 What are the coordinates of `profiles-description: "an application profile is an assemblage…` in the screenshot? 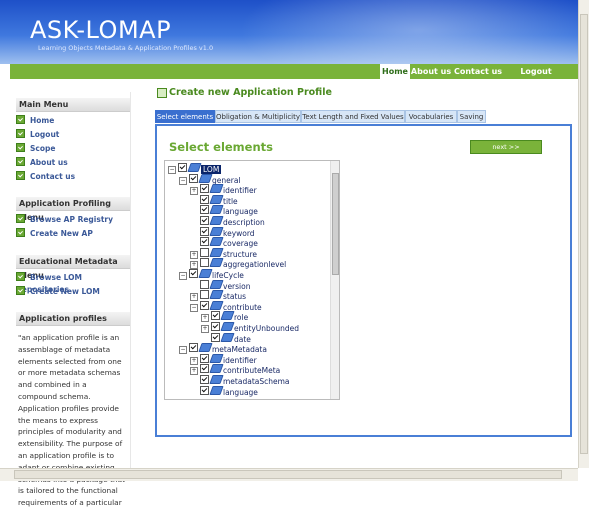 It's located at (71, 420).